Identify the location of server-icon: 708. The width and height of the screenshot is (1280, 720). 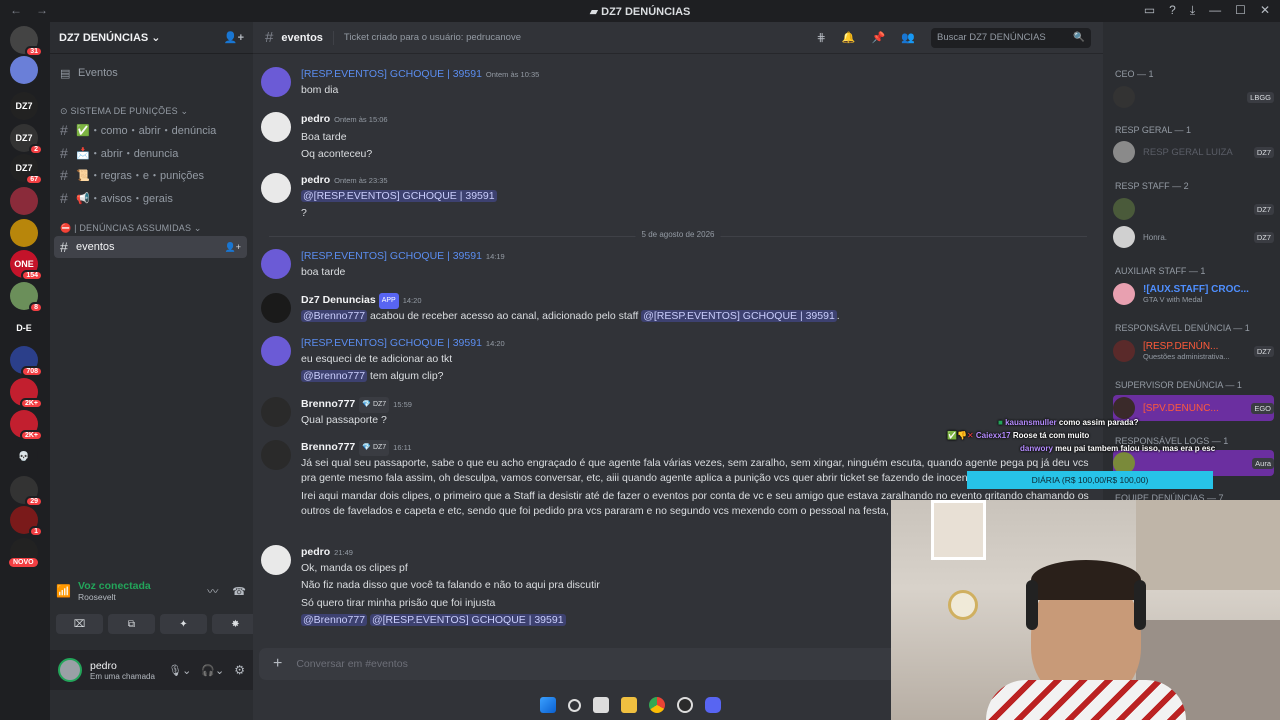
(26, 361).